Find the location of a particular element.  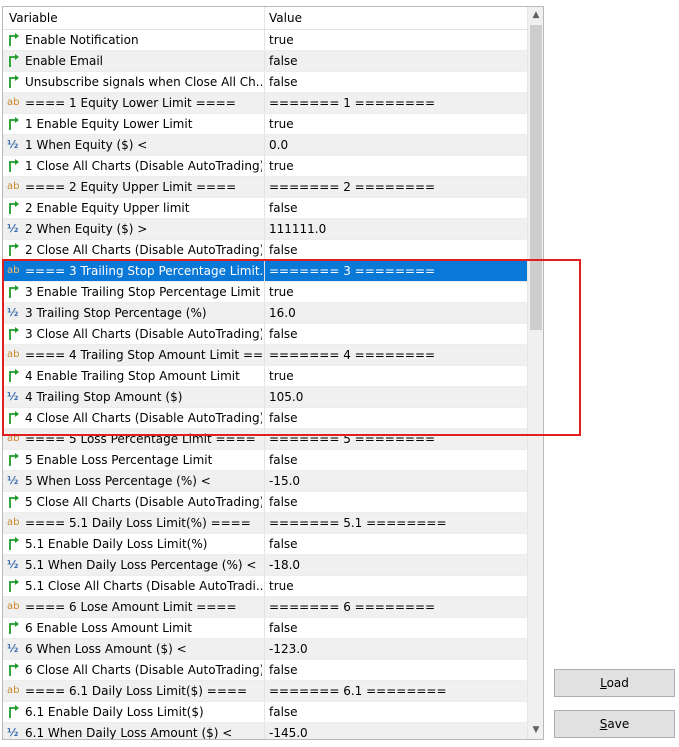

value-cell: -123.0 is located at coordinates (396, 649).